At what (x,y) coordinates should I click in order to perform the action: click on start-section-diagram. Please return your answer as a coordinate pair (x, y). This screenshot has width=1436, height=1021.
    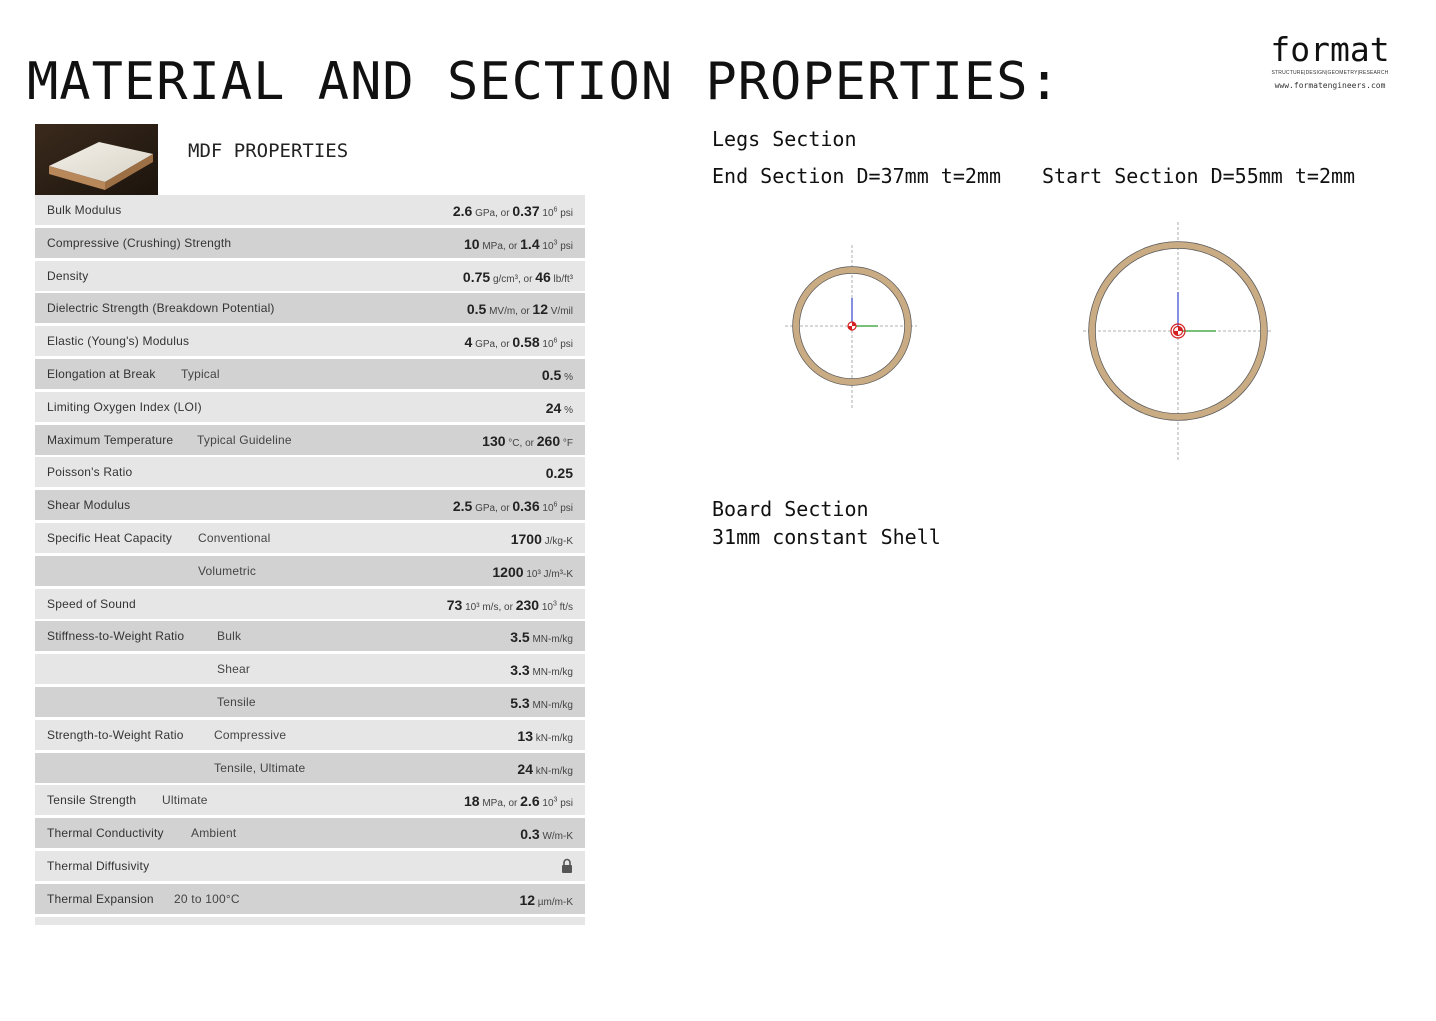
    Looking at the image, I should click on (1178, 342).